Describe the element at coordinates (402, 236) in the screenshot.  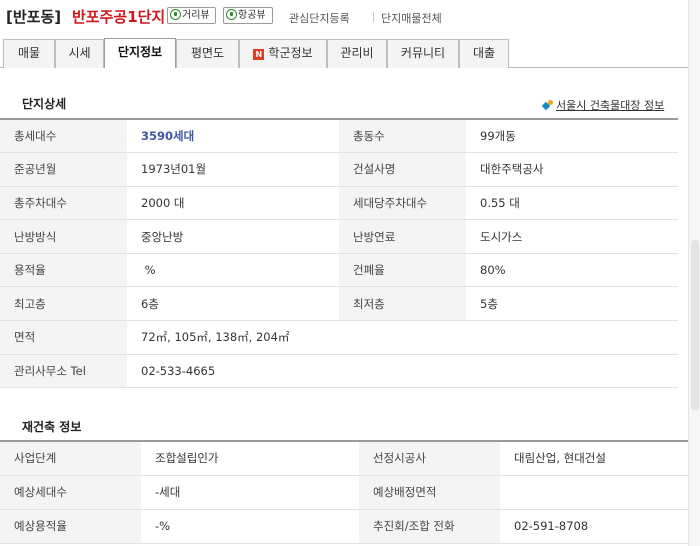
I see `detail-label: 난방연료` at that location.